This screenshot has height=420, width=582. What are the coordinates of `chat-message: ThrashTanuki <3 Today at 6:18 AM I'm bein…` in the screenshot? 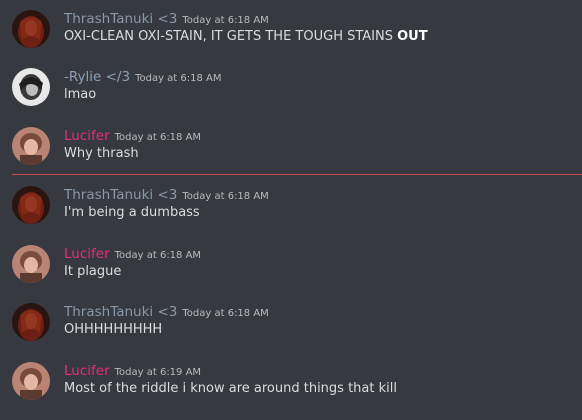 It's located at (291, 211).